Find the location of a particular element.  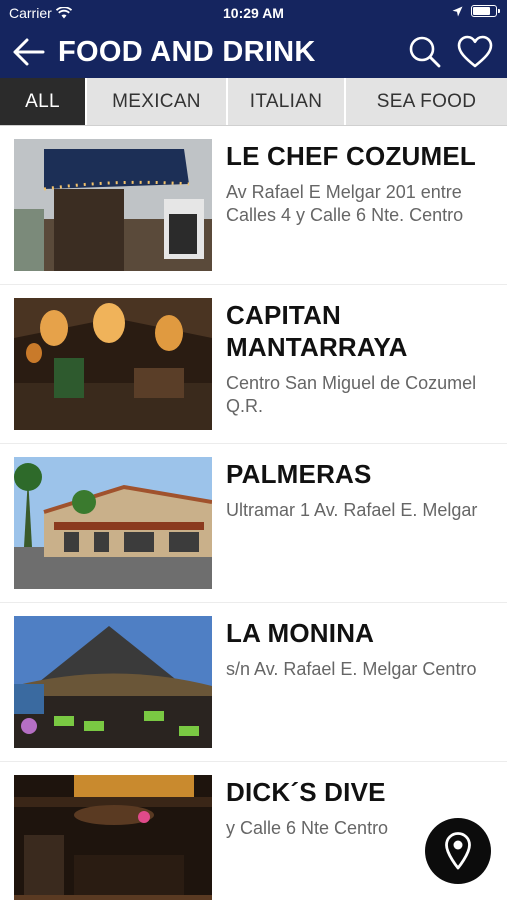

category-tabs: ALL MEXICAN ITALIAN SEA FOOD is located at coordinates (253, 102).